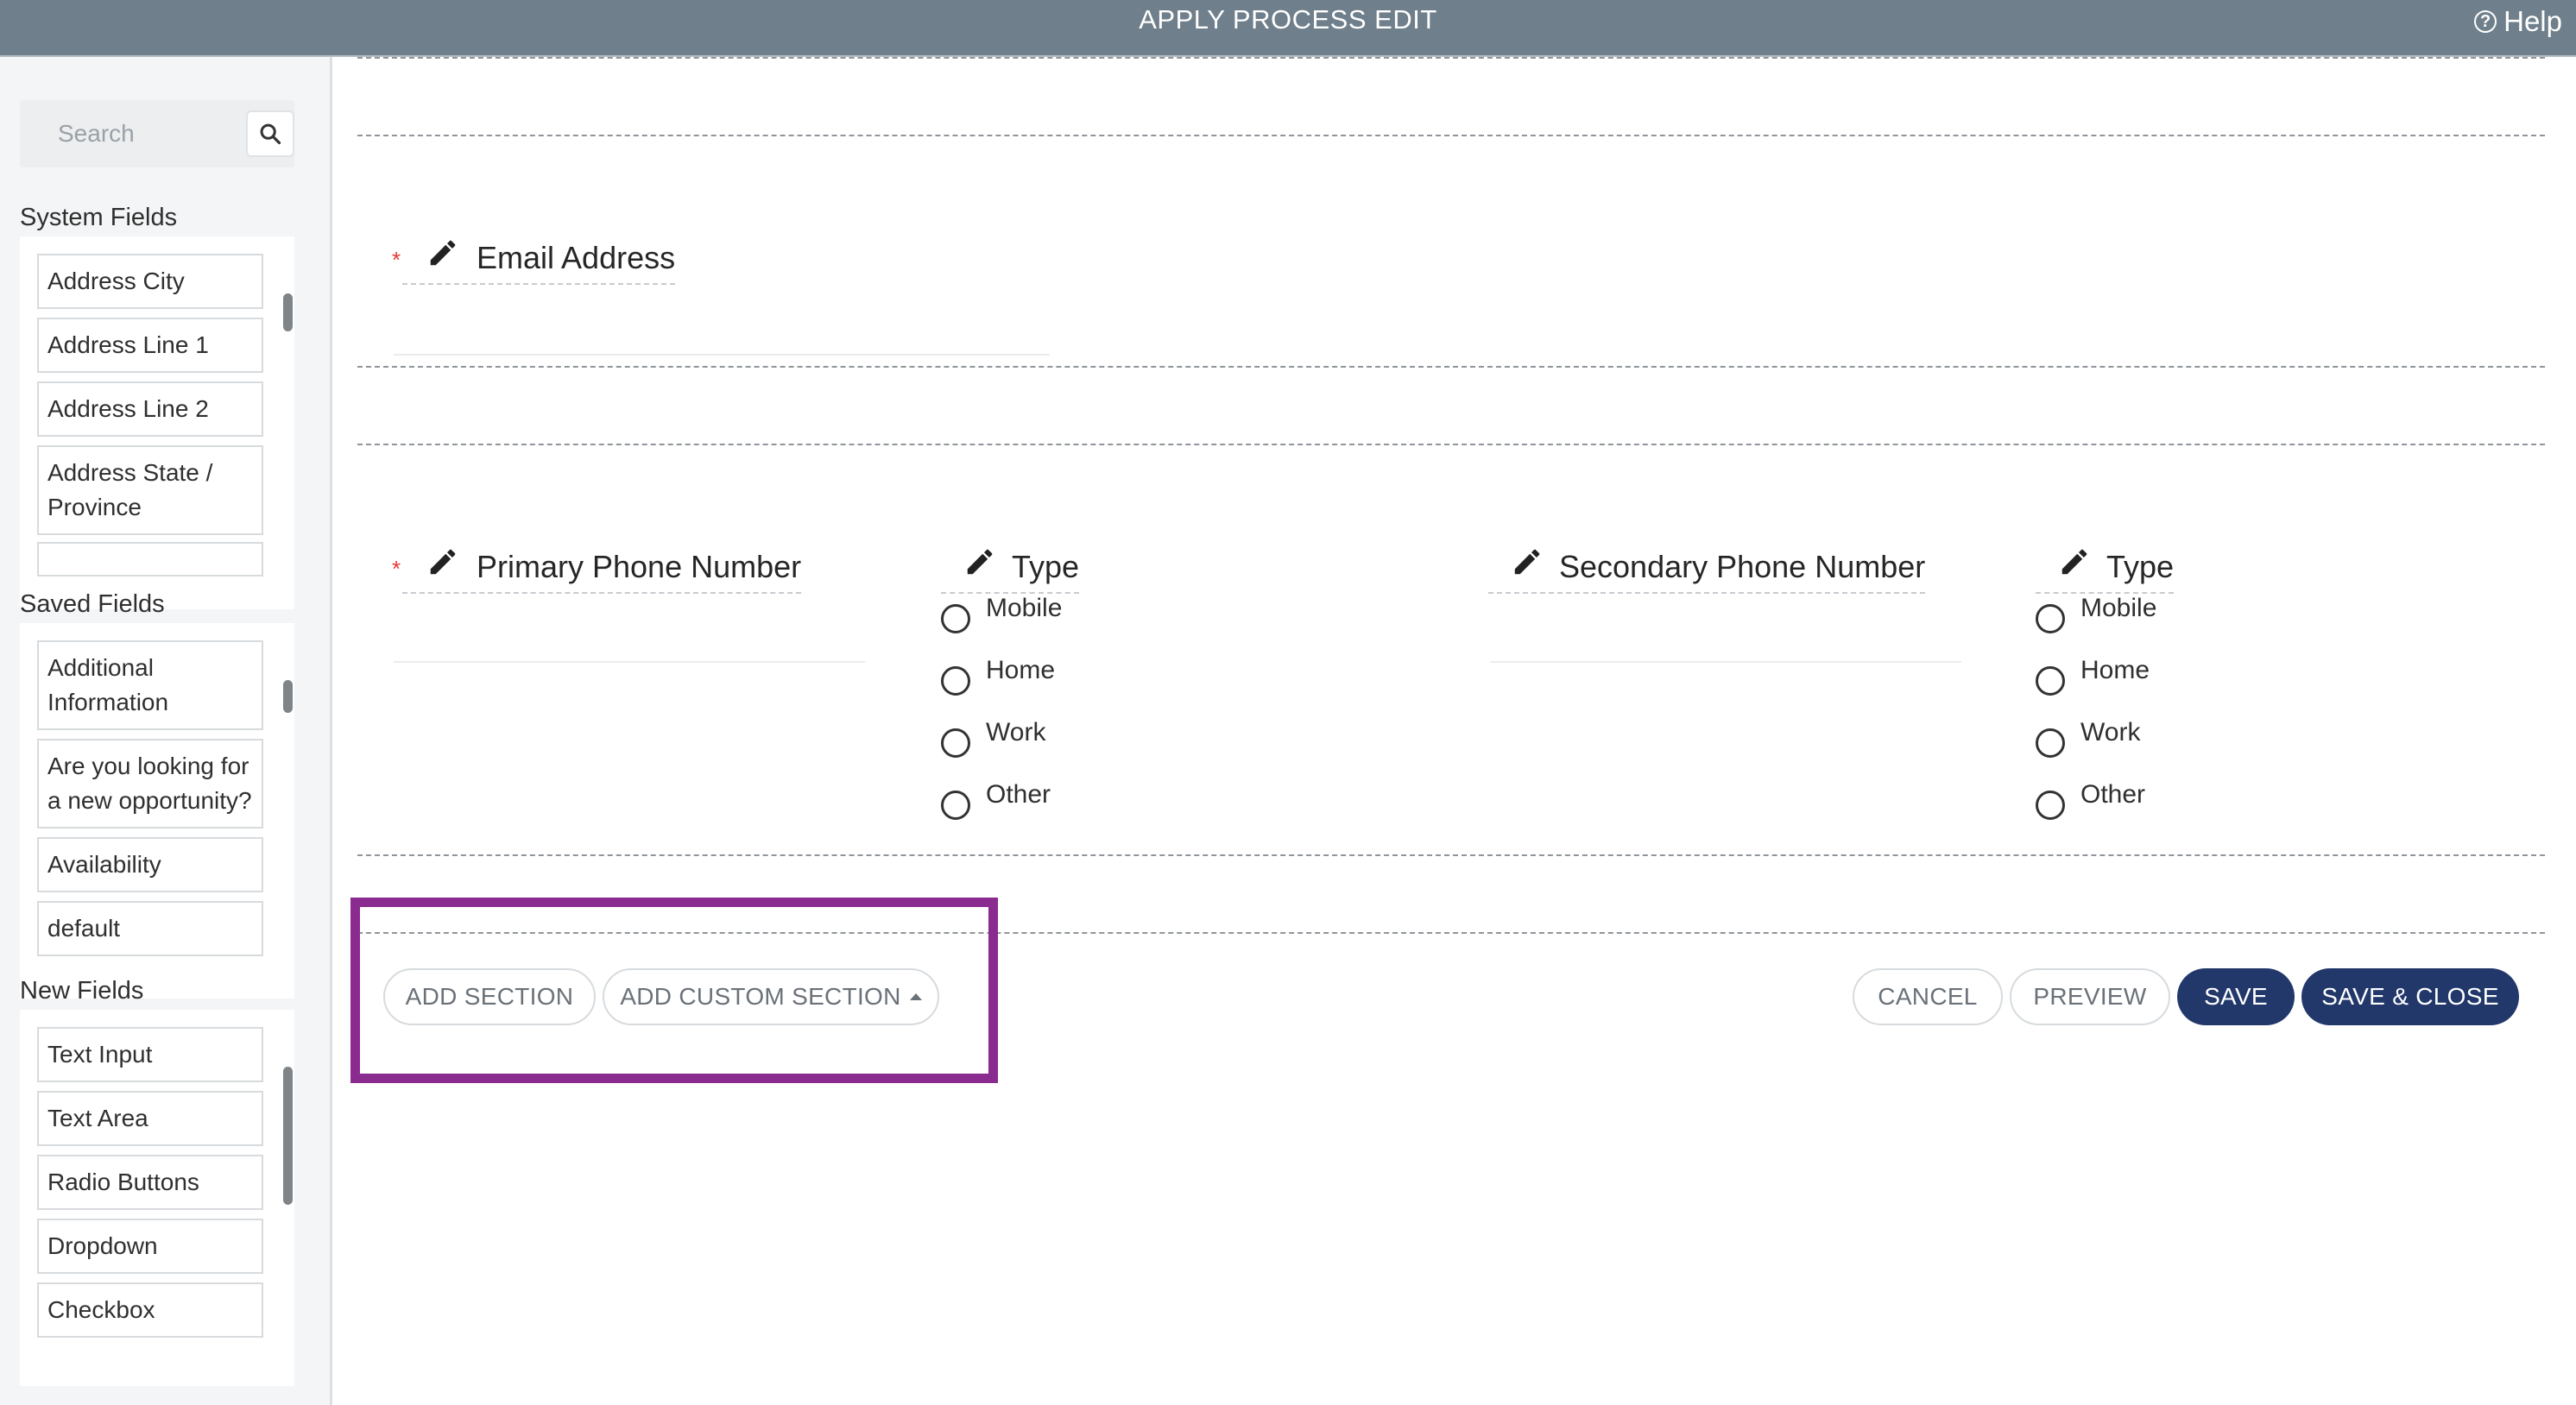 This screenshot has width=2576, height=1405. What do you see at coordinates (1288, 19) in the screenshot?
I see `page-title: APPLY PROCESS EDIT` at bounding box center [1288, 19].